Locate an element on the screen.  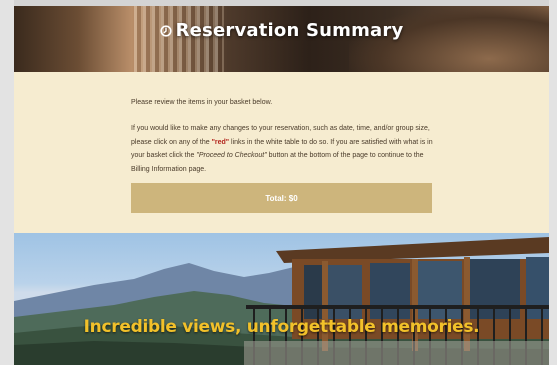
left-page-edge is located at coordinates (7, 182).